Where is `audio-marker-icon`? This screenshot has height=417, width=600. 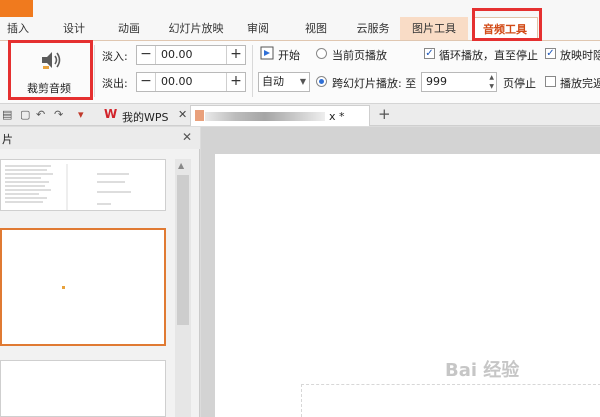 audio-marker-icon is located at coordinates (63, 287).